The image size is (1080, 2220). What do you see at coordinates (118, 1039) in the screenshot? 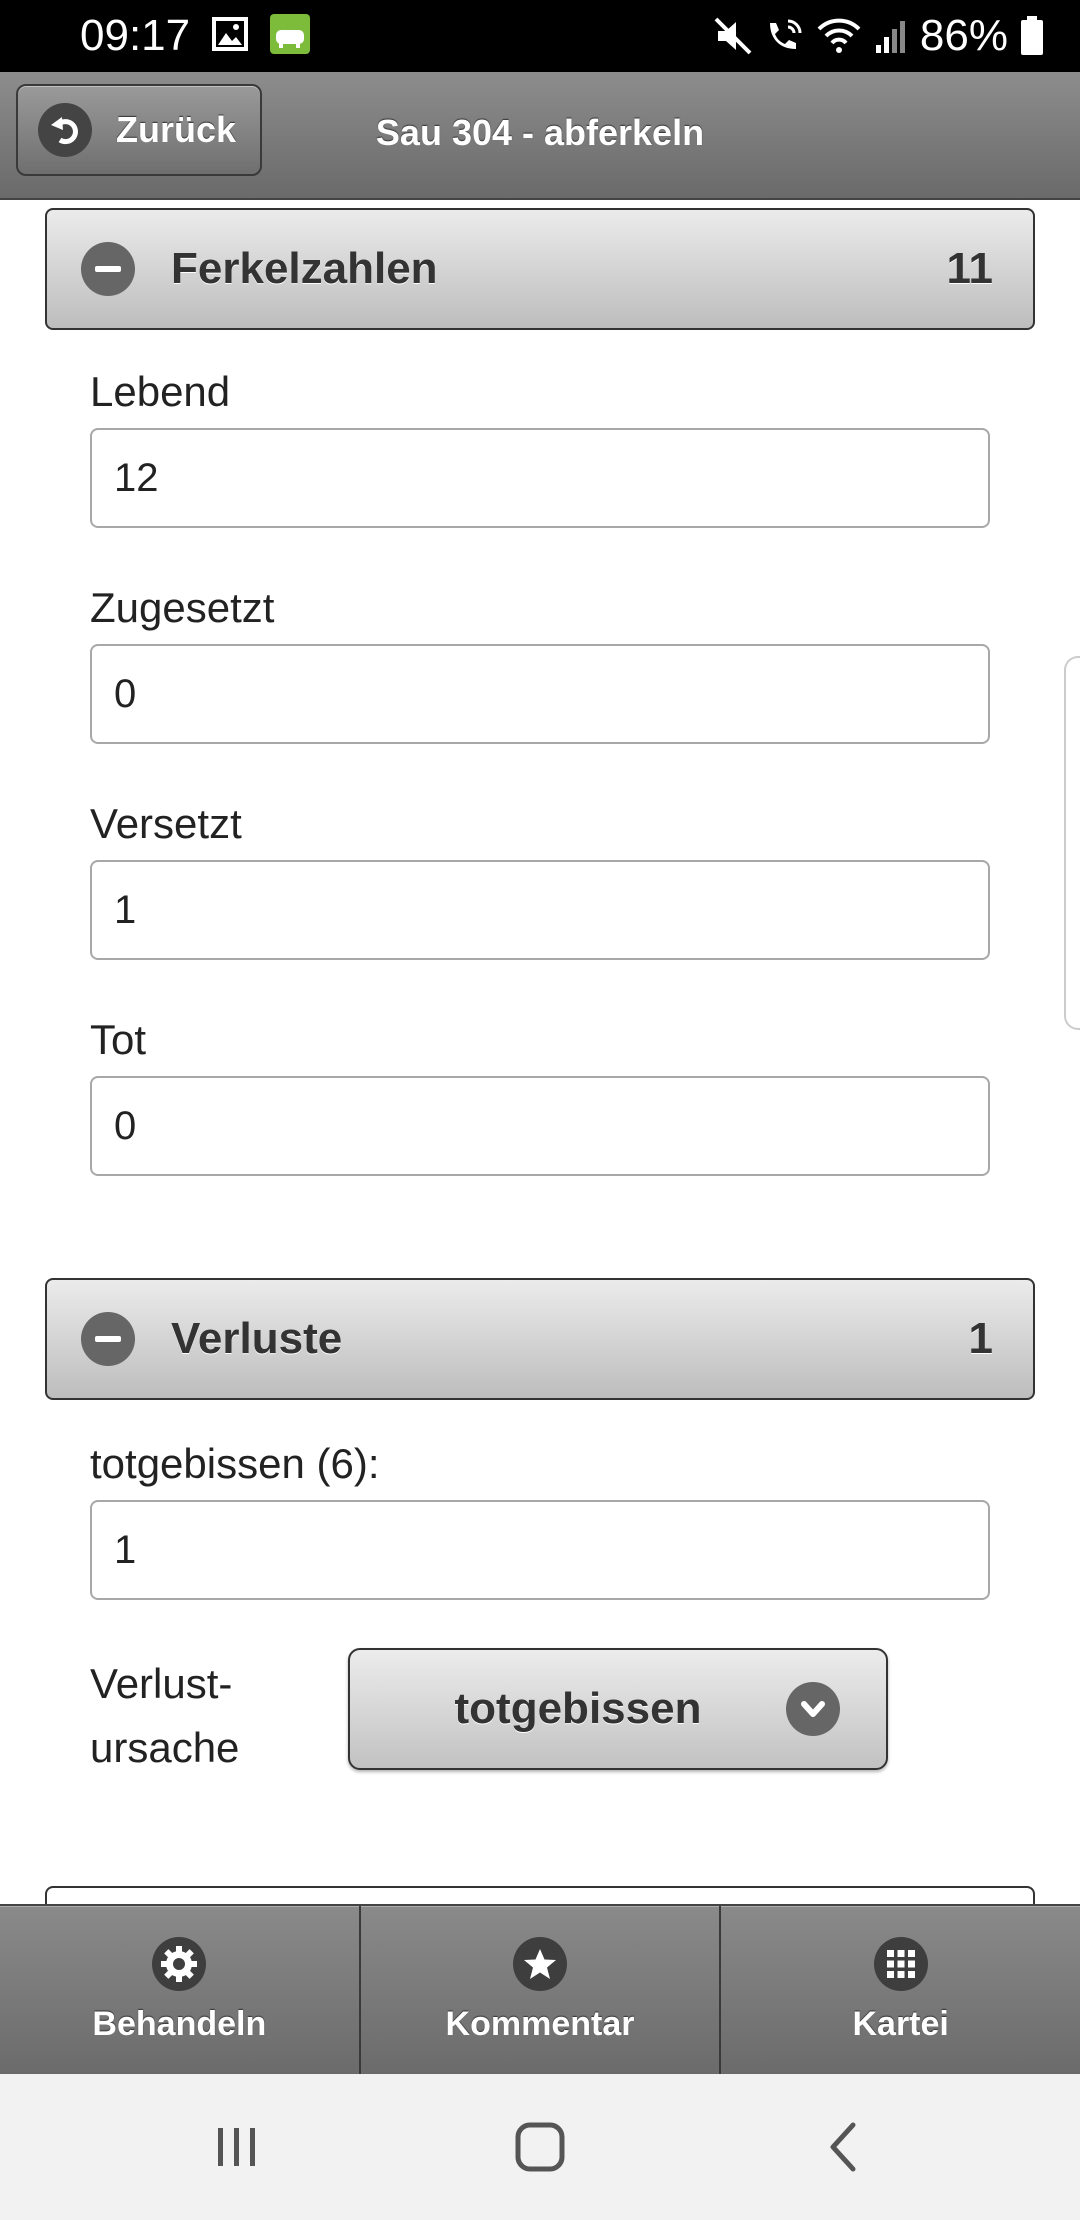
I see `field-label-tot: Tot` at bounding box center [118, 1039].